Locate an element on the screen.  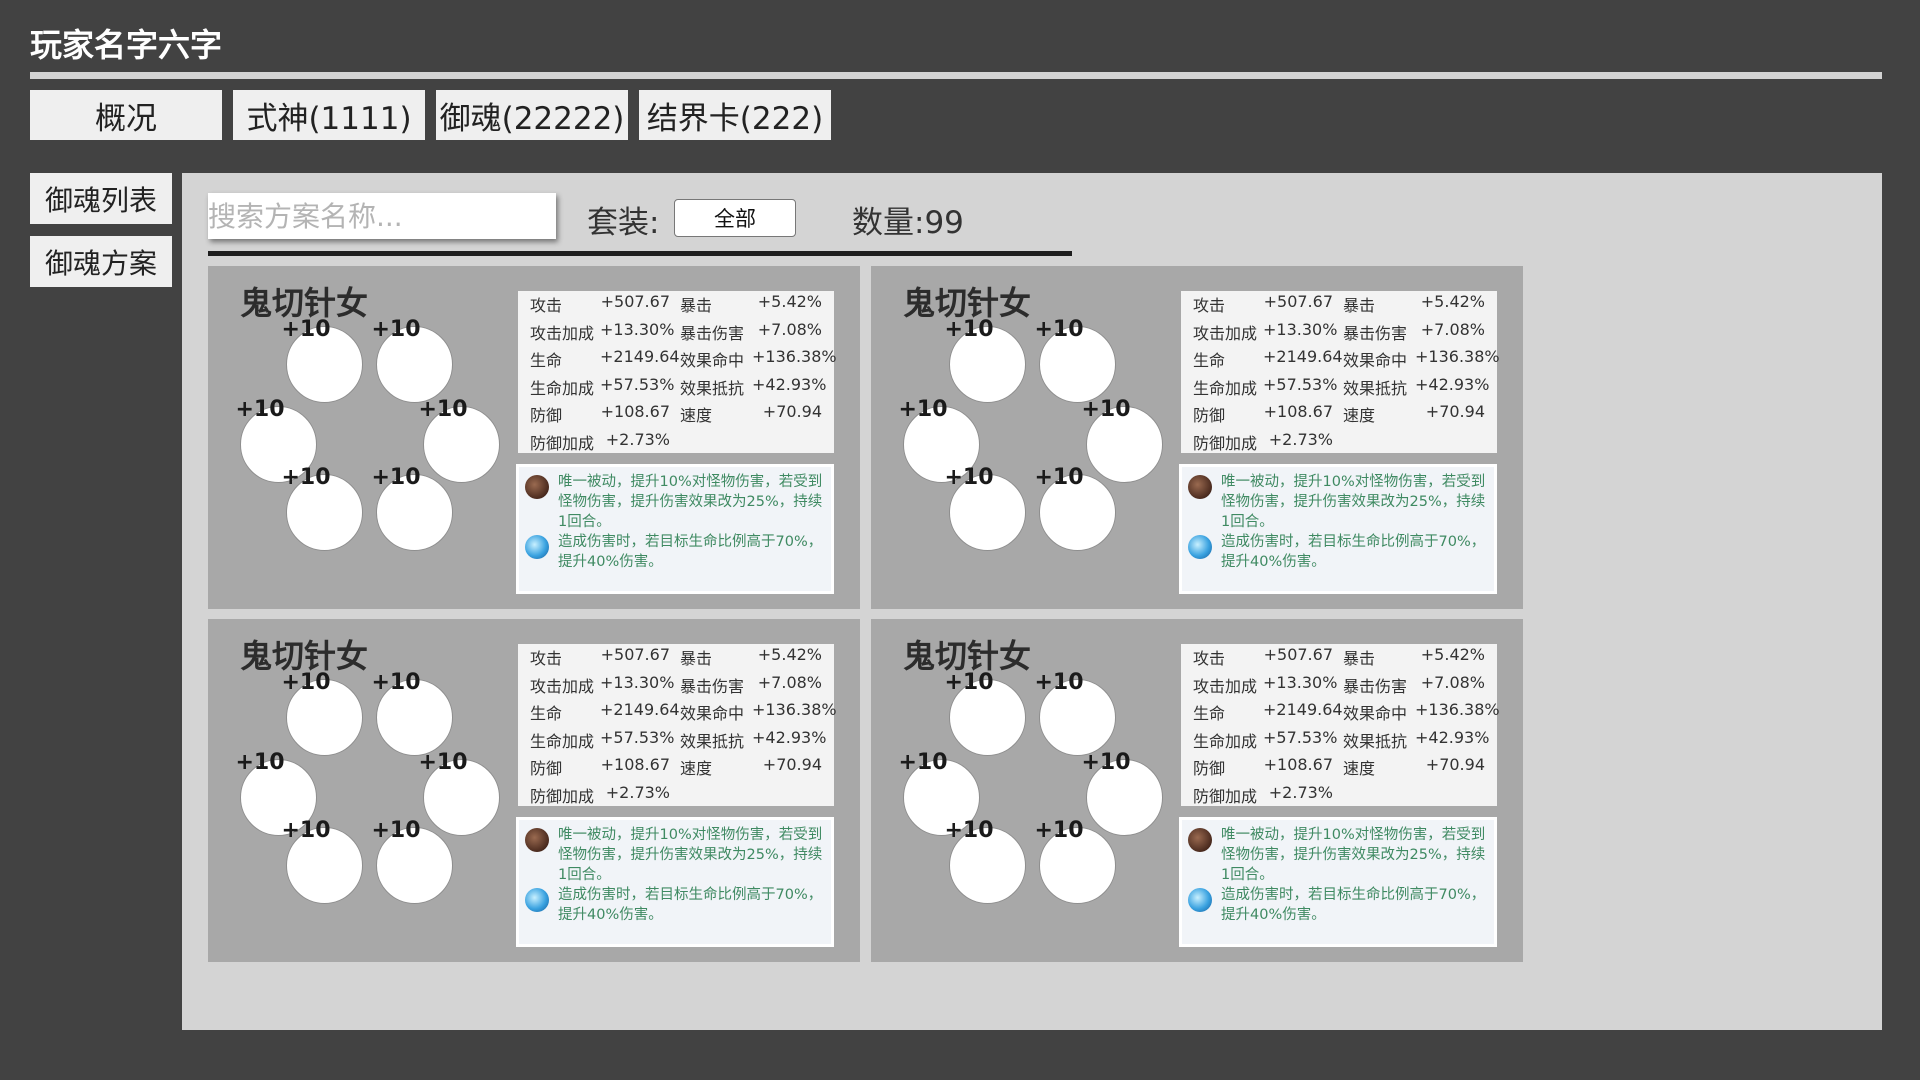
tab-shikigami: 式神(1111) is located at coordinates (329, 115).